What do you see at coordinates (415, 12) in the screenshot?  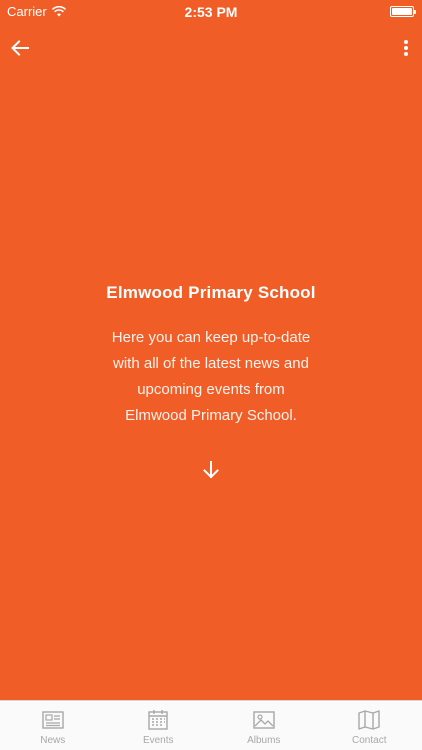 I see `battery-tip` at bounding box center [415, 12].